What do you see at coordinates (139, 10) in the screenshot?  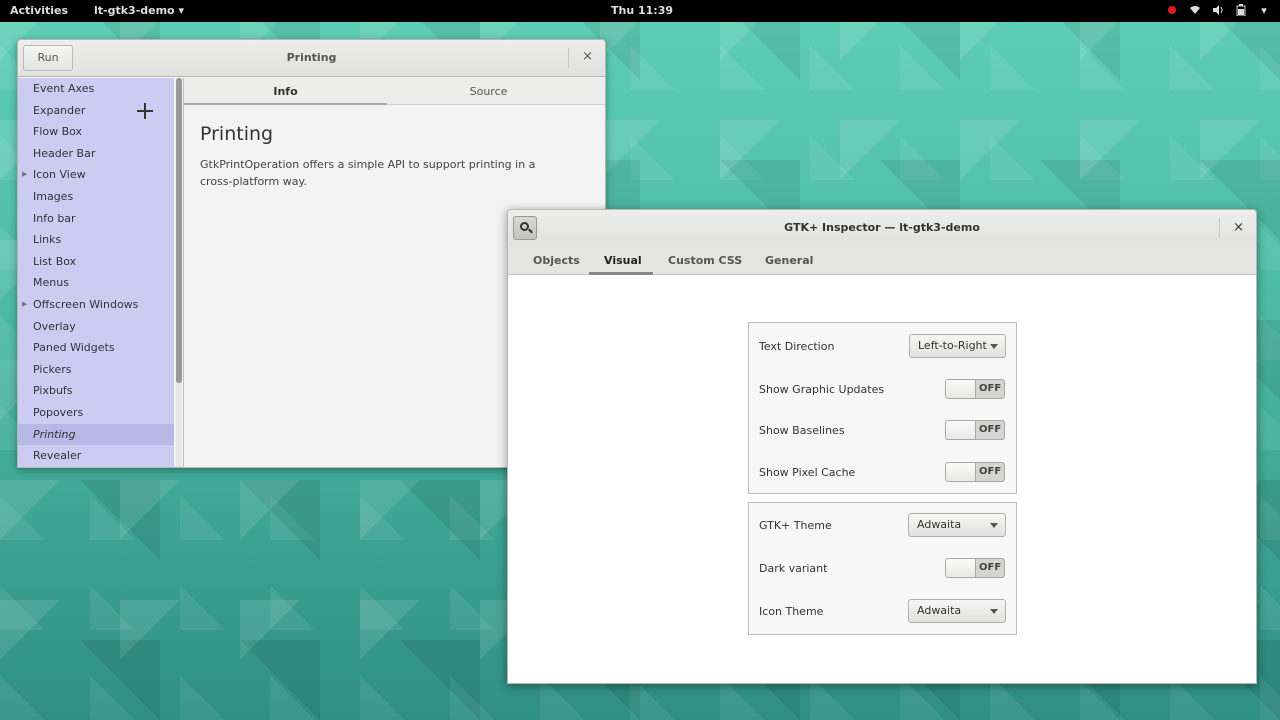 I see `app-menu: lt-gtk3-demo ▾` at bounding box center [139, 10].